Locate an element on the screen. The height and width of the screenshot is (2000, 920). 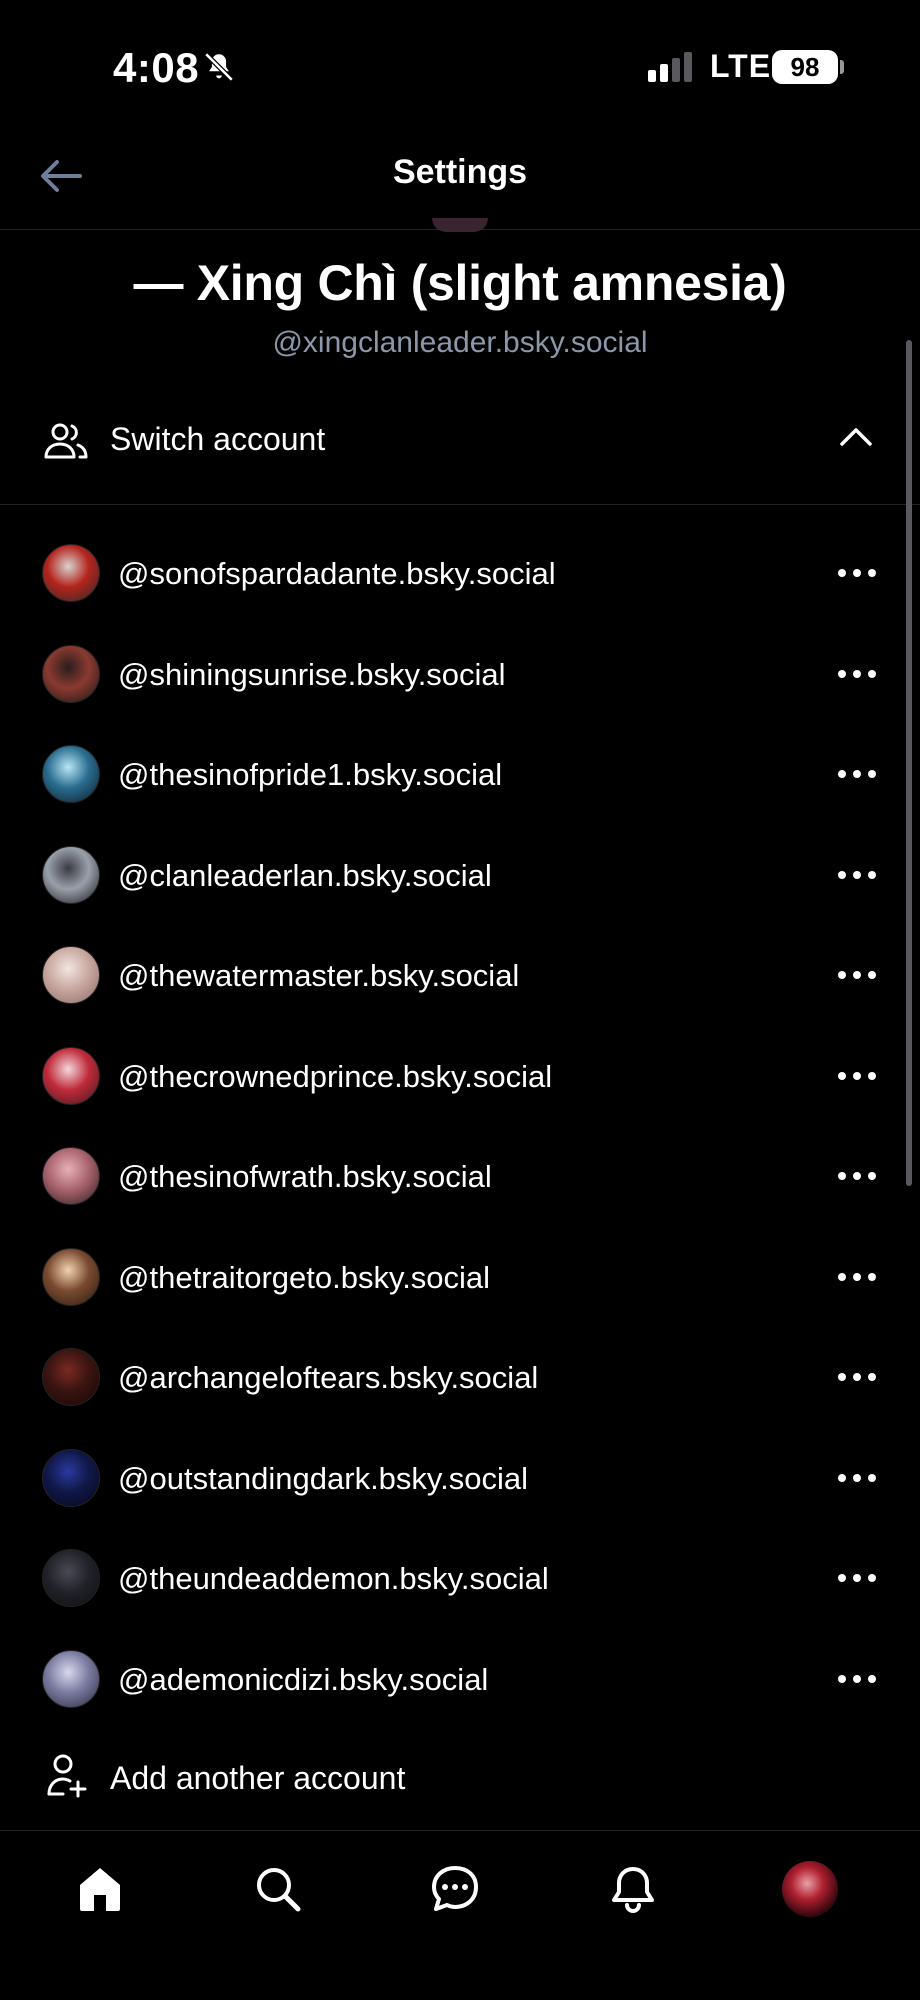
account-row: @archangeloftears.bsky.social is located at coordinates (460, 1377).